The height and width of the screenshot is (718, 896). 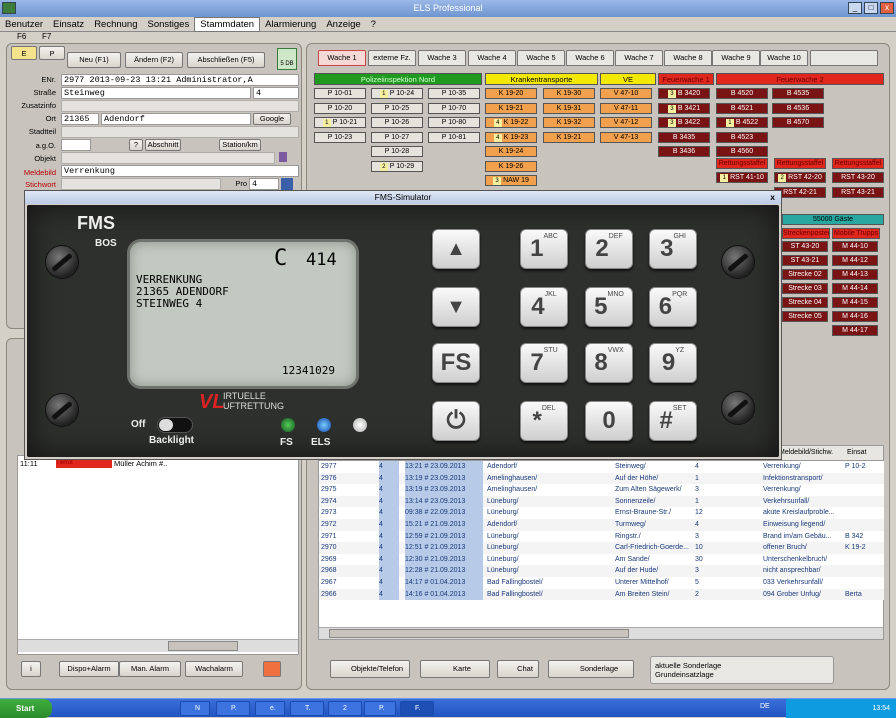 I want to click on vehicle-button: P 10-26, so click(x=397, y=122).